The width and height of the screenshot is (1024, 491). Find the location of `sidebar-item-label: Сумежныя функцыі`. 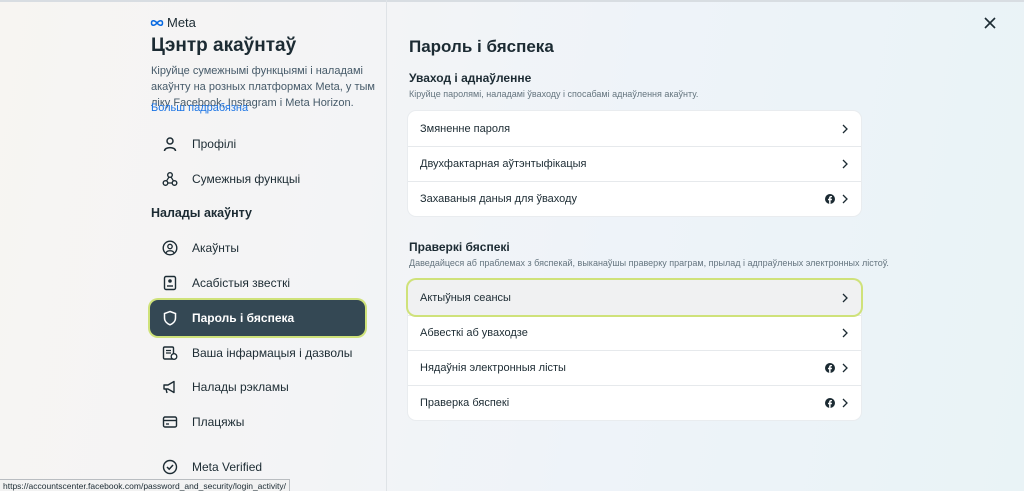

sidebar-item-label: Сумежныя функцыі is located at coordinates (246, 179).